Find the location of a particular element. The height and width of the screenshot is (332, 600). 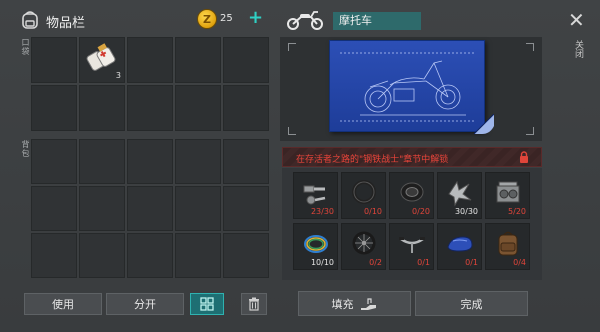

coin-count: 25 is located at coordinates (226, 18).